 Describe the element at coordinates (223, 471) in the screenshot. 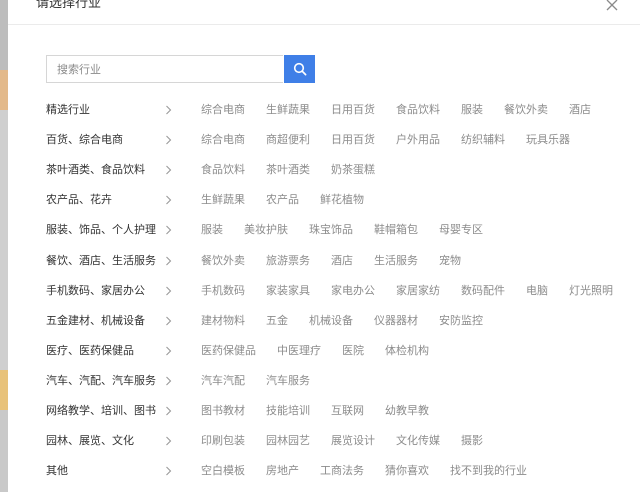

I see `subcategory-item: 空白模板` at that location.